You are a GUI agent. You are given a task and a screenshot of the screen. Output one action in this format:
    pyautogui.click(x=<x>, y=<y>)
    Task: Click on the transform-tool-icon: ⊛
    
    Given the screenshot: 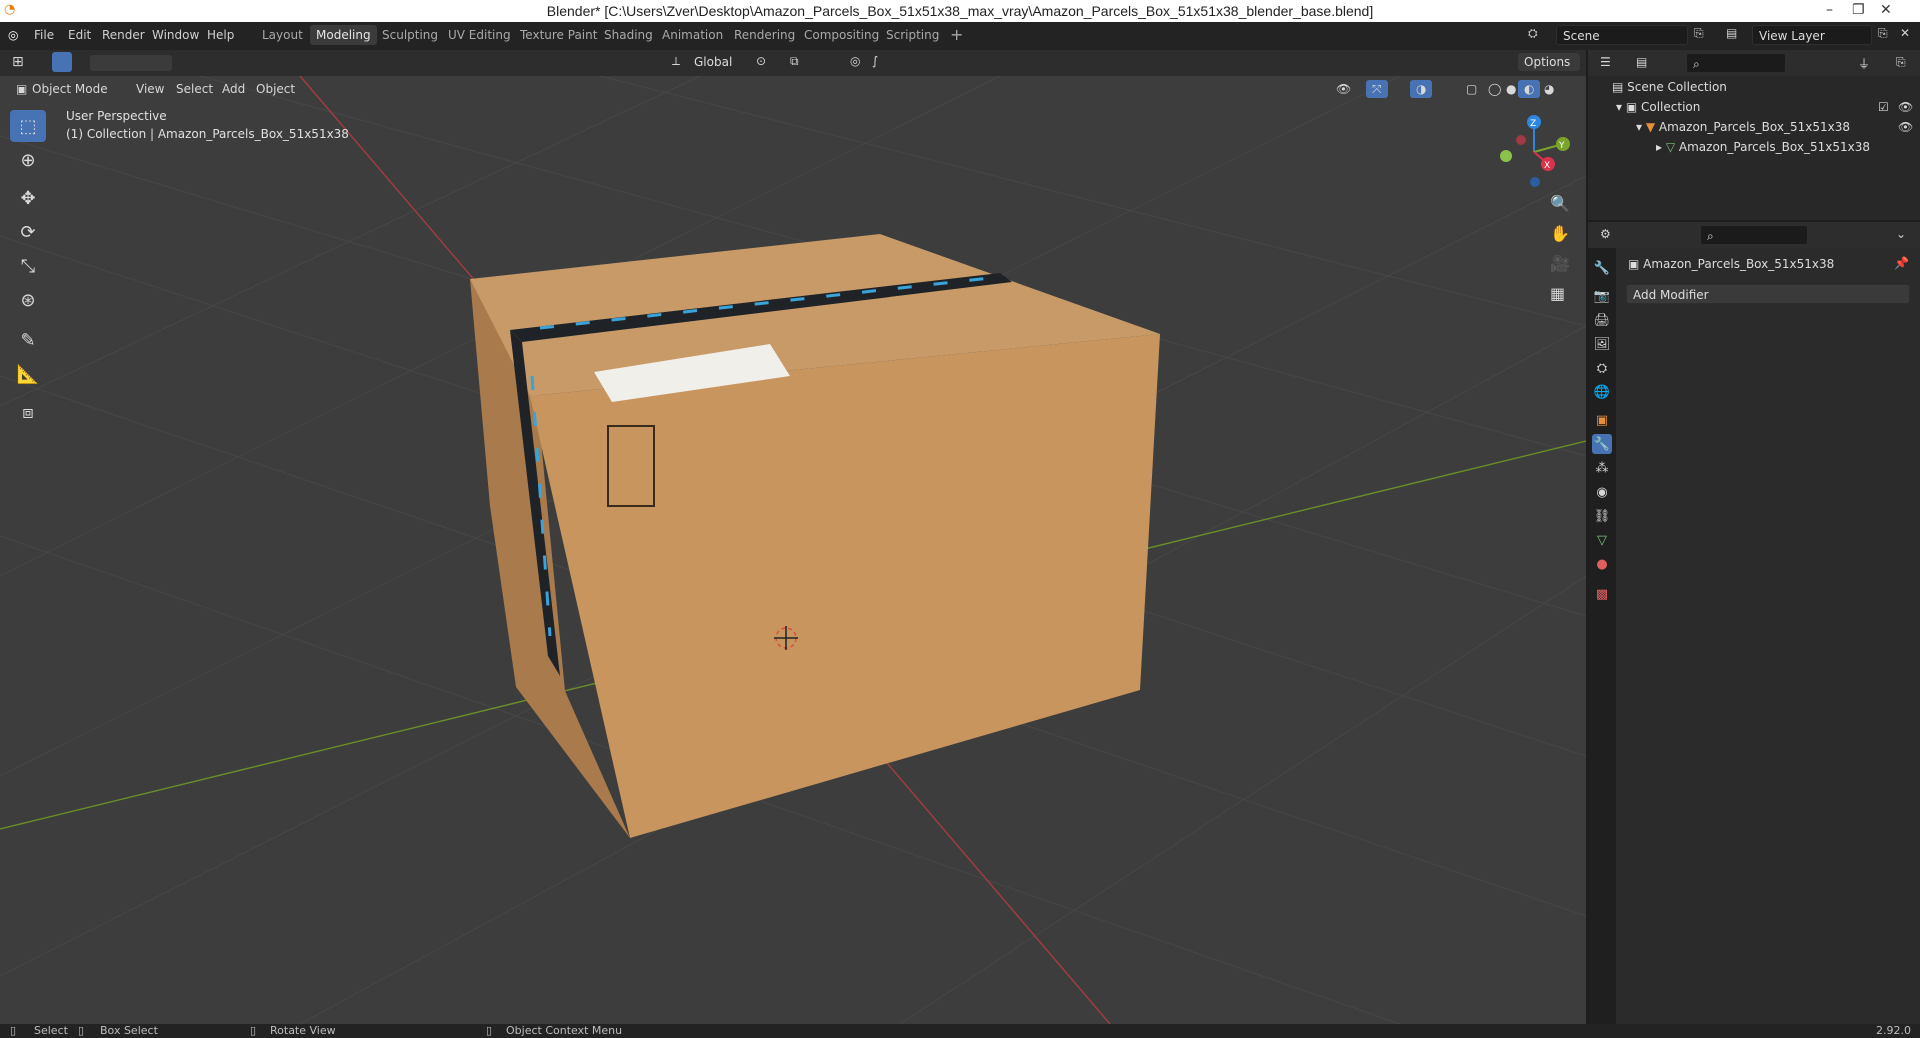 What is the action you would take?
    pyautogui.click(x=28, y=300)
    